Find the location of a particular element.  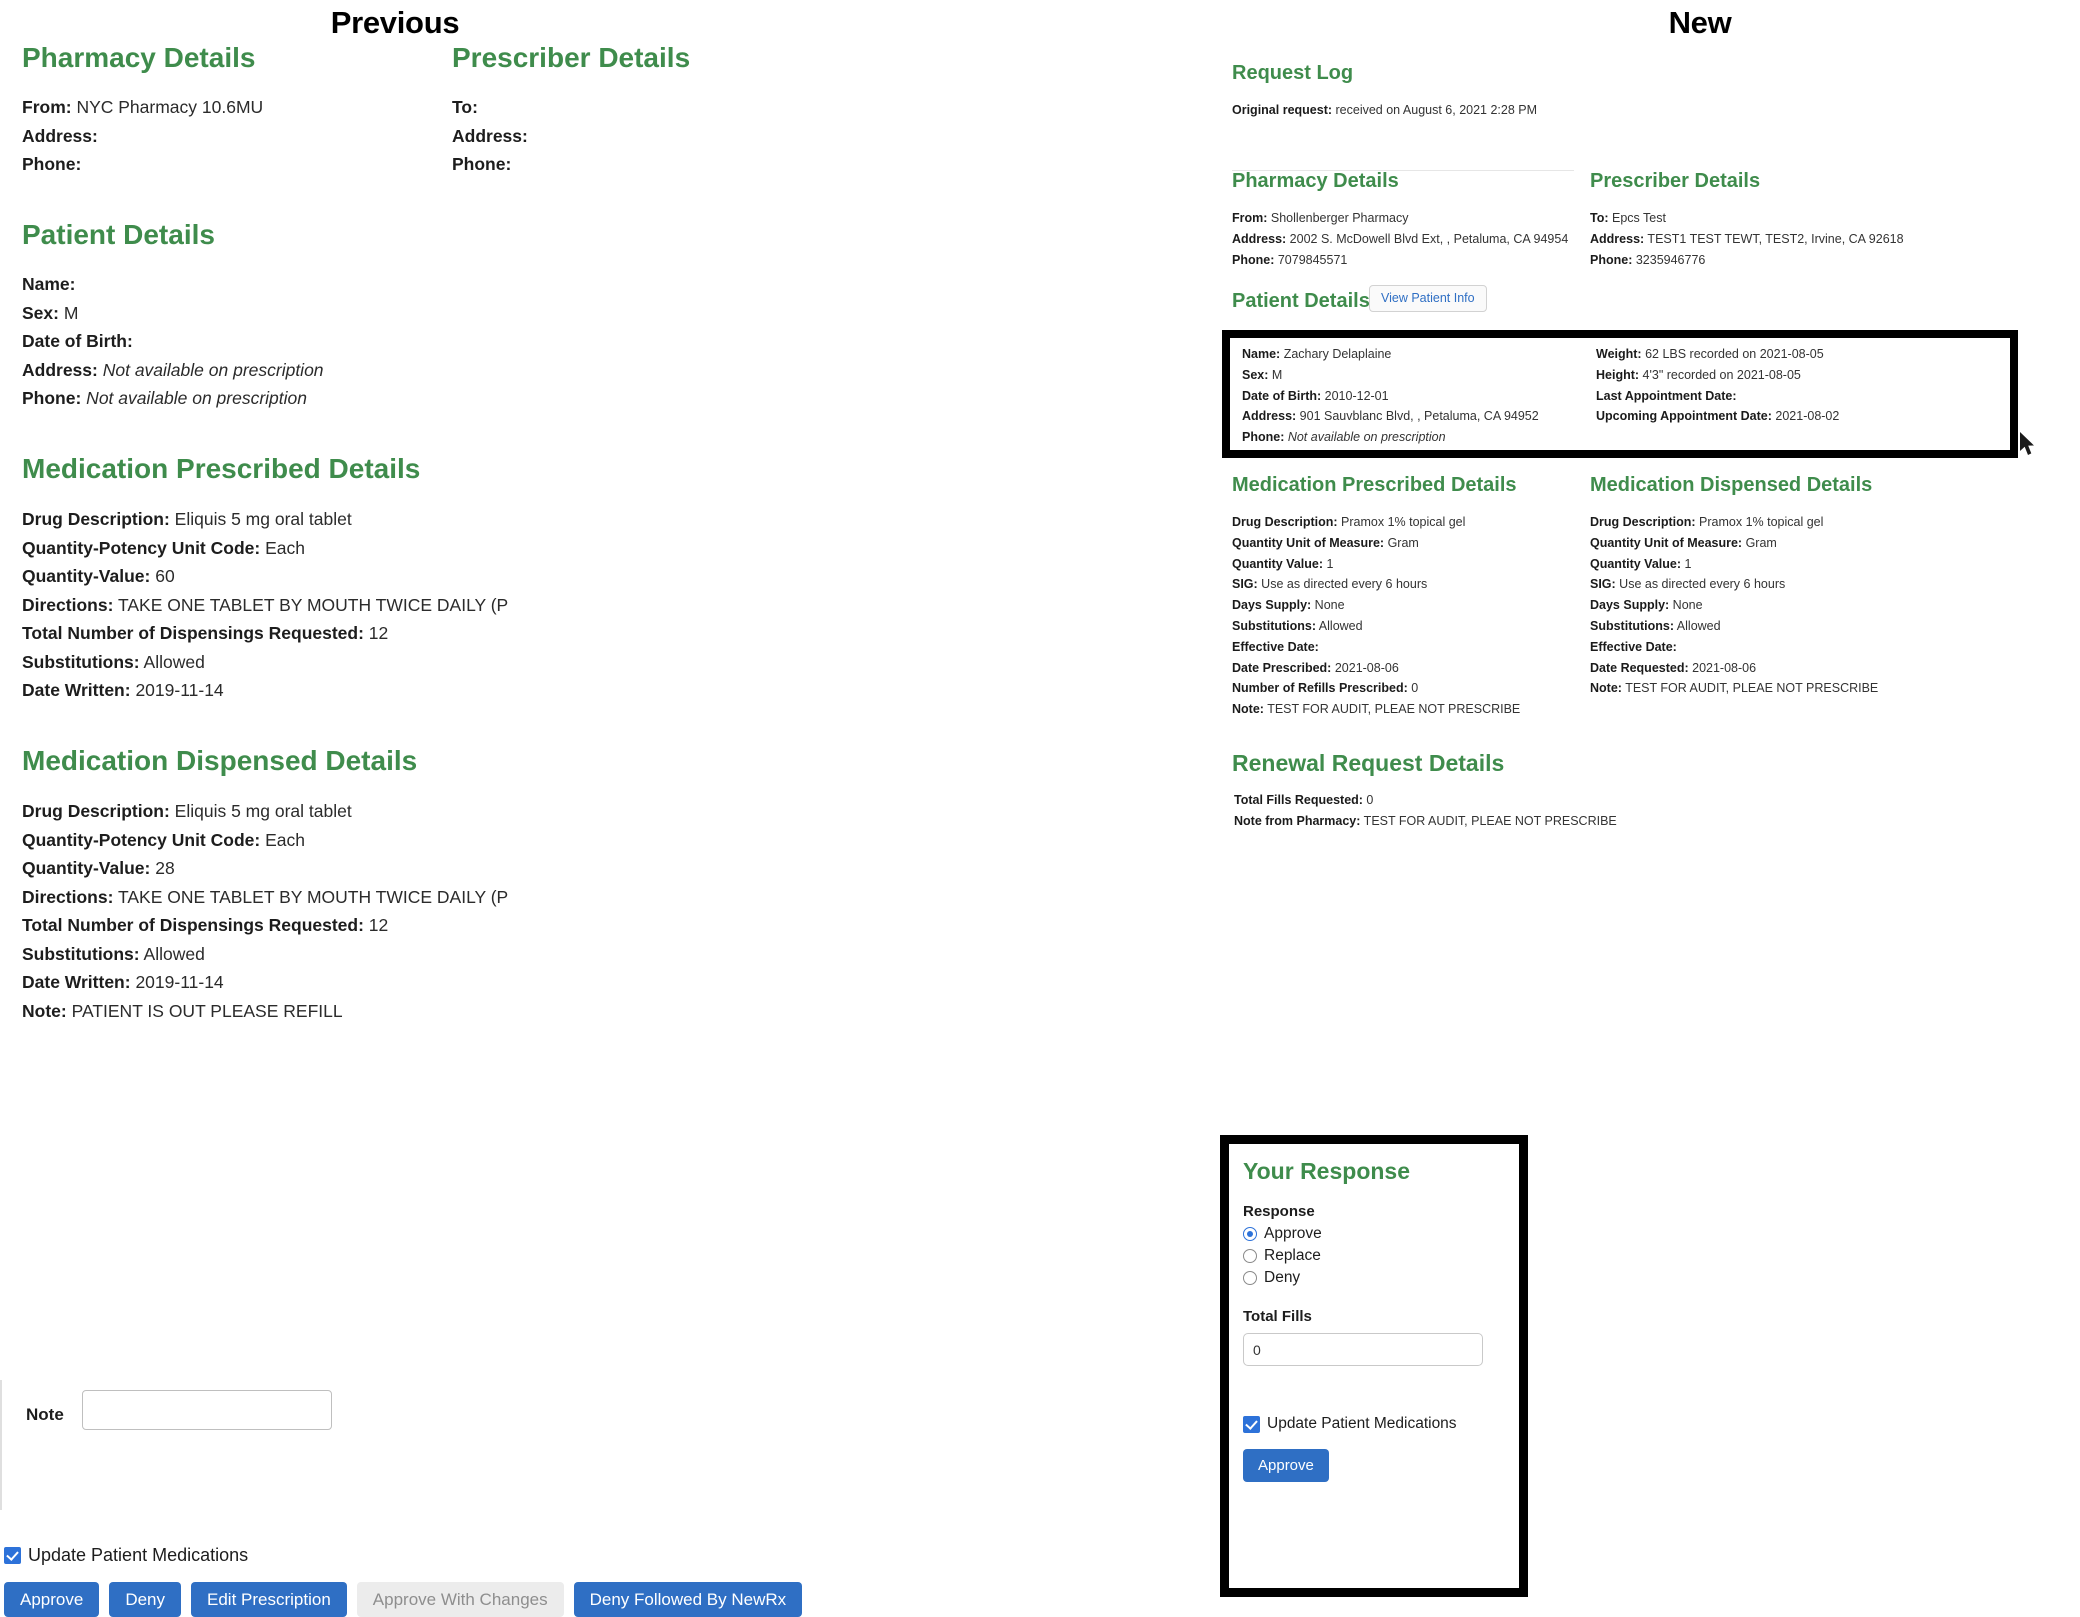

detail-row-label: Quantity Unit of Measure: is located at coordinates (1308, 542).